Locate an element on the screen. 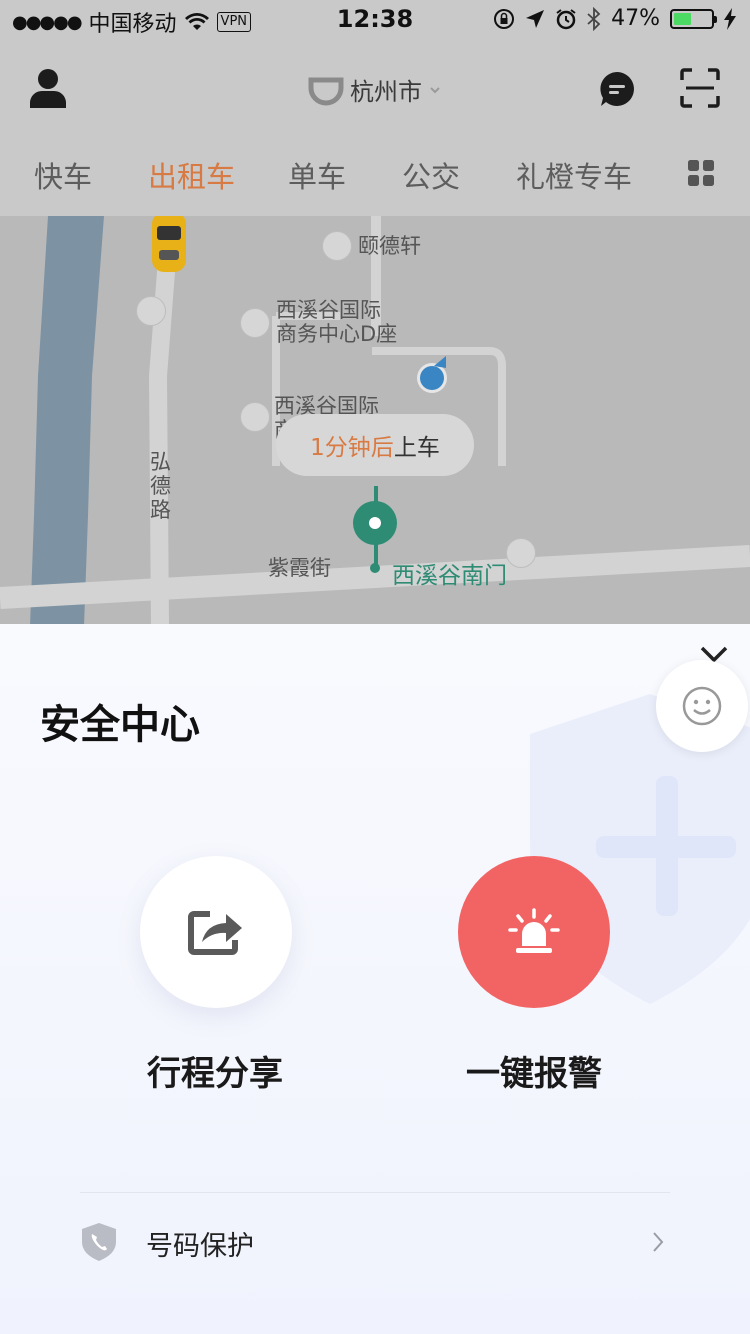  tab-bus: 公交 is located at coordinates (431, 175).